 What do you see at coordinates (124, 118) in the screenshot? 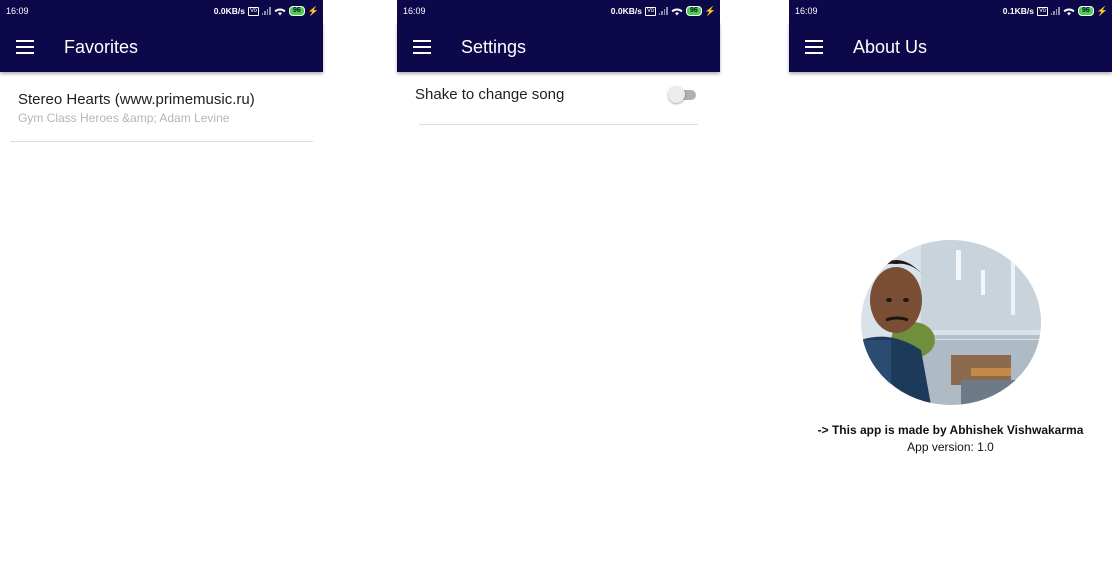
I see `song-artist: Gym Class Heroes &amp; Adam Levine` at bounding box center [124, 118].